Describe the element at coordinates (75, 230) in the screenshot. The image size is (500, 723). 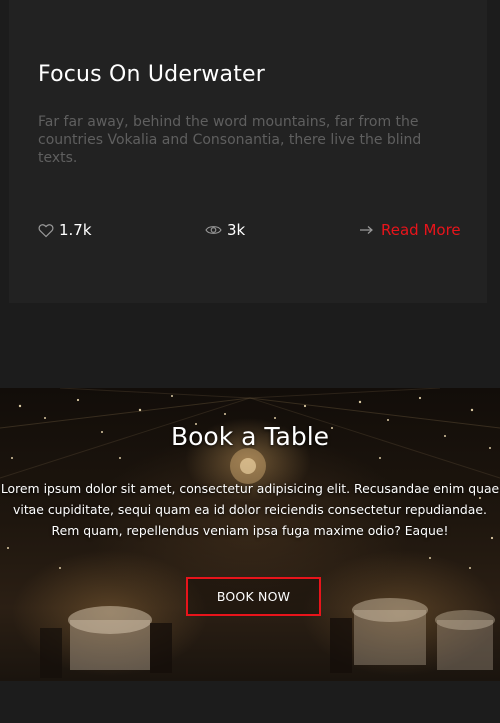
I see `likes-value: 1.7k` at that location.